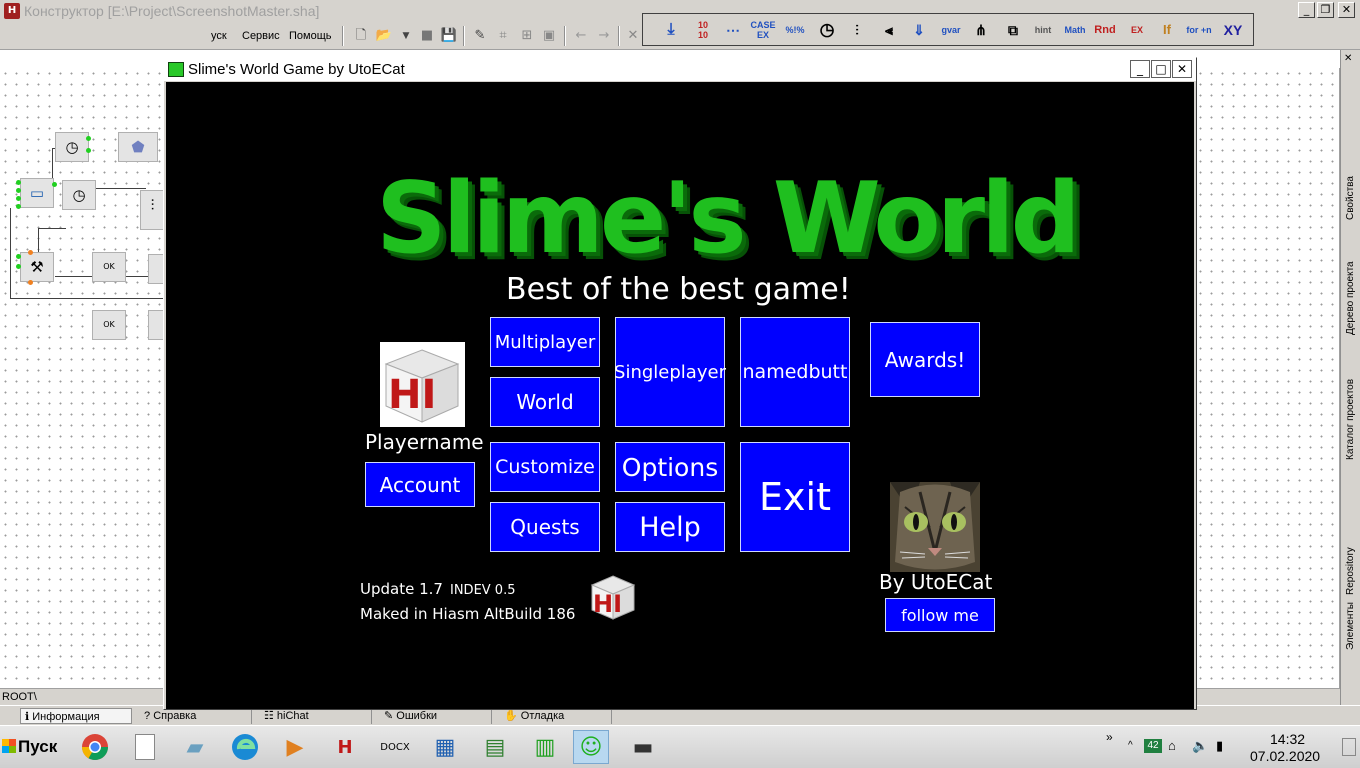  I want to click on minimize-button: _, so click(1306, 10).